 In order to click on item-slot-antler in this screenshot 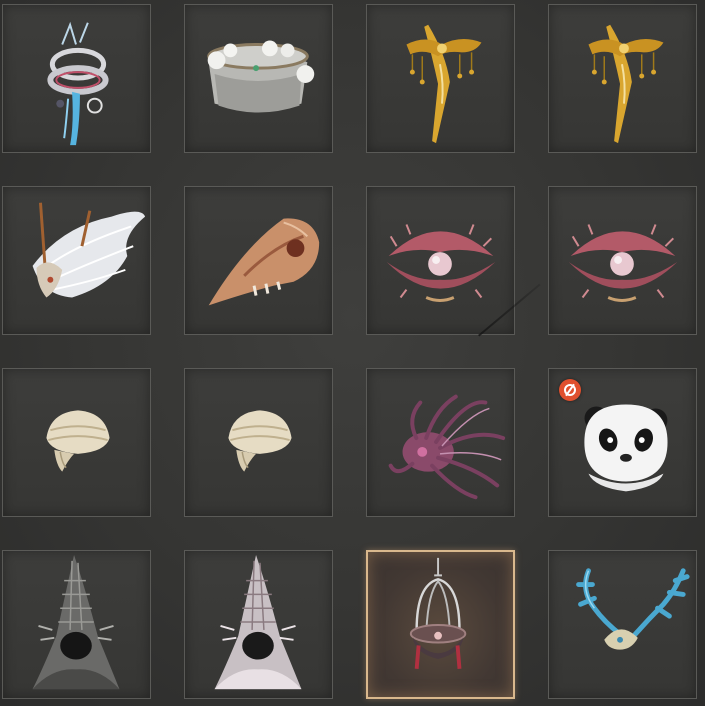, I will do `click(622, 624)`.